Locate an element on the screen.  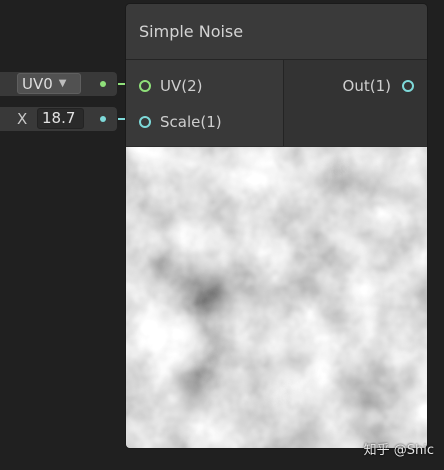
node-ports: UV(2) Scale(1) Out(1) is located at coordinates (276, 103).